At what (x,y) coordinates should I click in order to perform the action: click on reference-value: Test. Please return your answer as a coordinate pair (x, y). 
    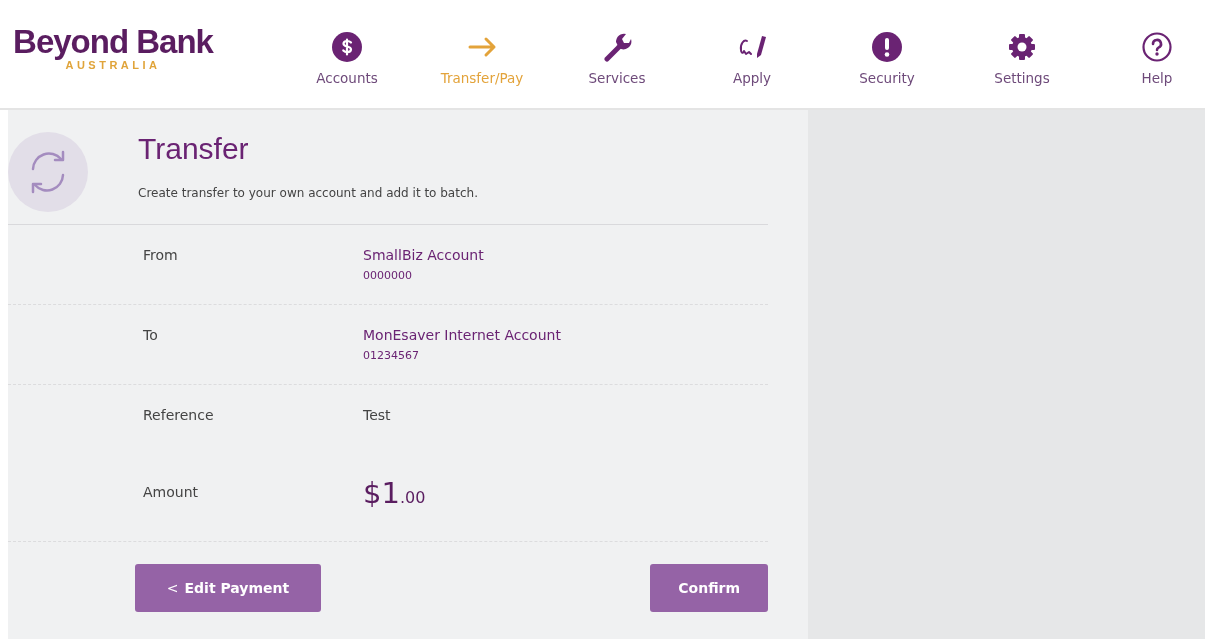
    Looking at the image, I should click on (377, 415).